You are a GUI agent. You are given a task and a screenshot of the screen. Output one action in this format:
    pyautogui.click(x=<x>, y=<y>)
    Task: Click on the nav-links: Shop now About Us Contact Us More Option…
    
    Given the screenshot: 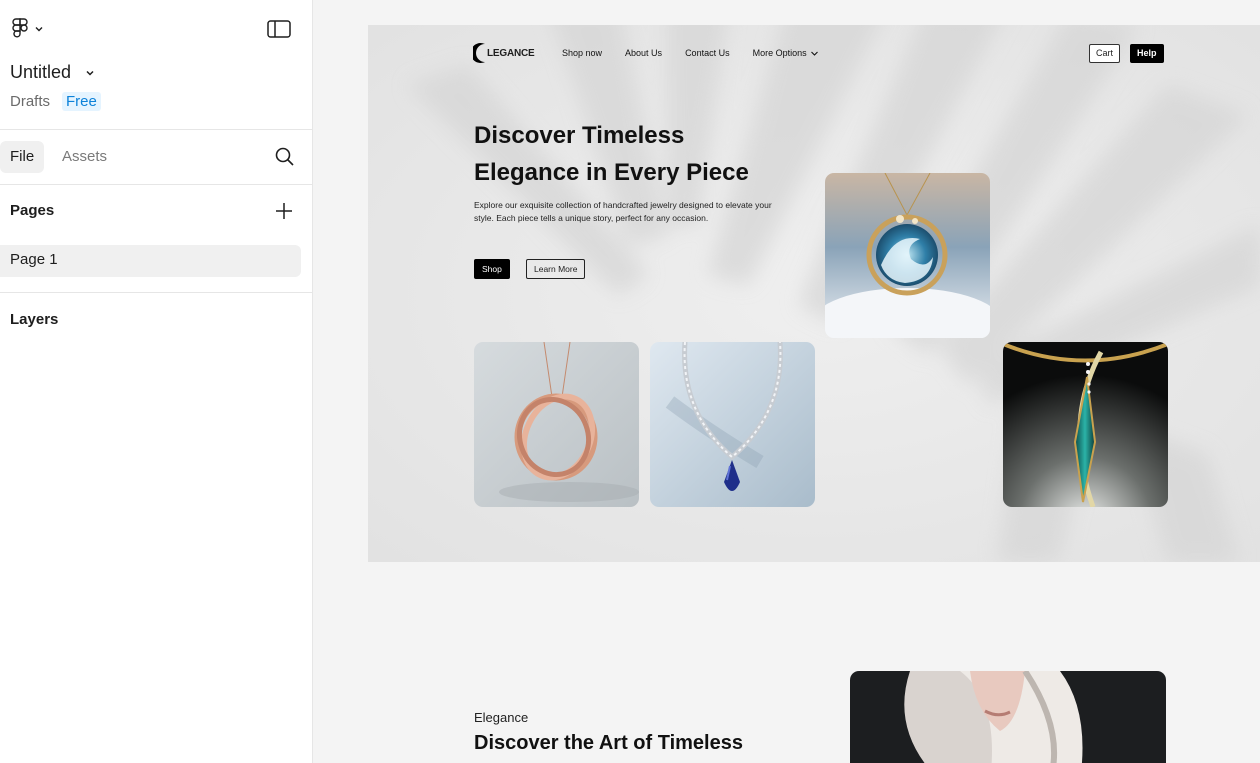 What is the action you would take?
    pyautogui.click(x=690, y=53)
    